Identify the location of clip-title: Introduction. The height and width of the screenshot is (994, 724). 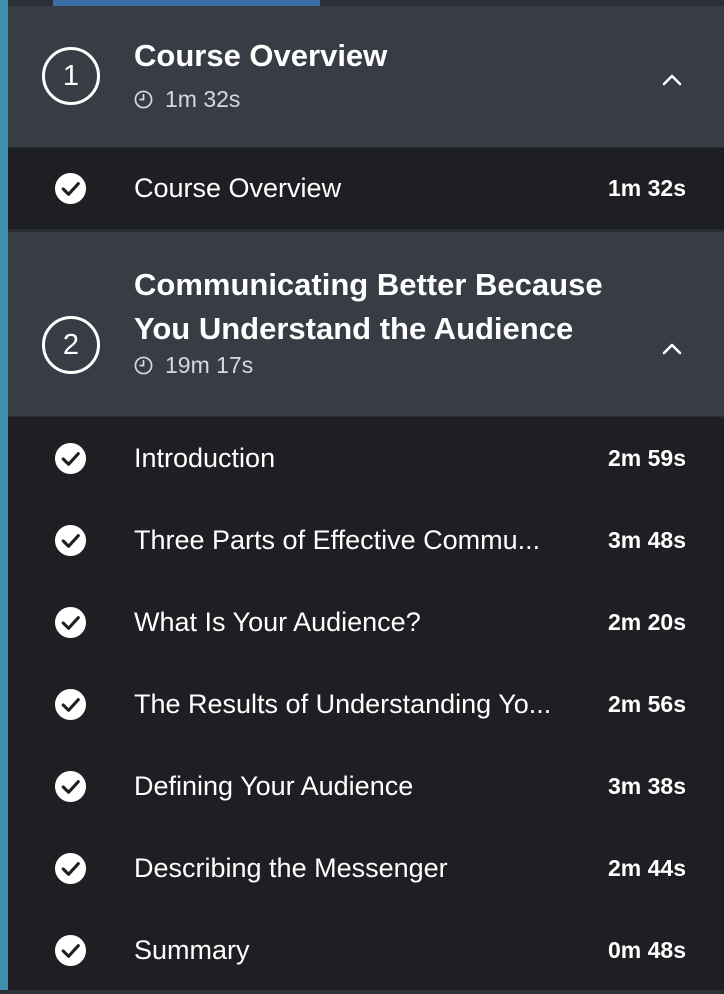
(205, 457).